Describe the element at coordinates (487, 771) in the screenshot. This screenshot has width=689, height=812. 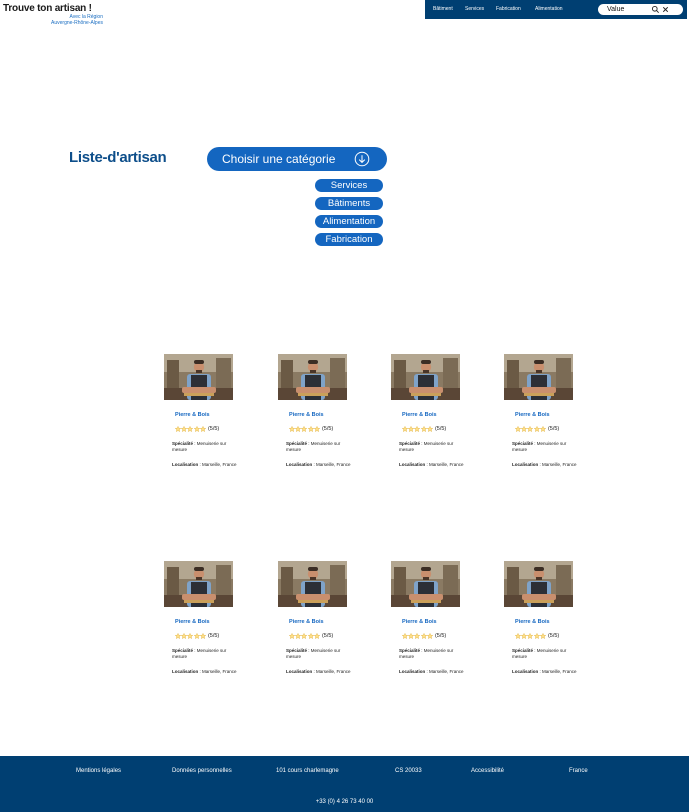
I see `footer-link-accessibility: Accessibilité` at that location.